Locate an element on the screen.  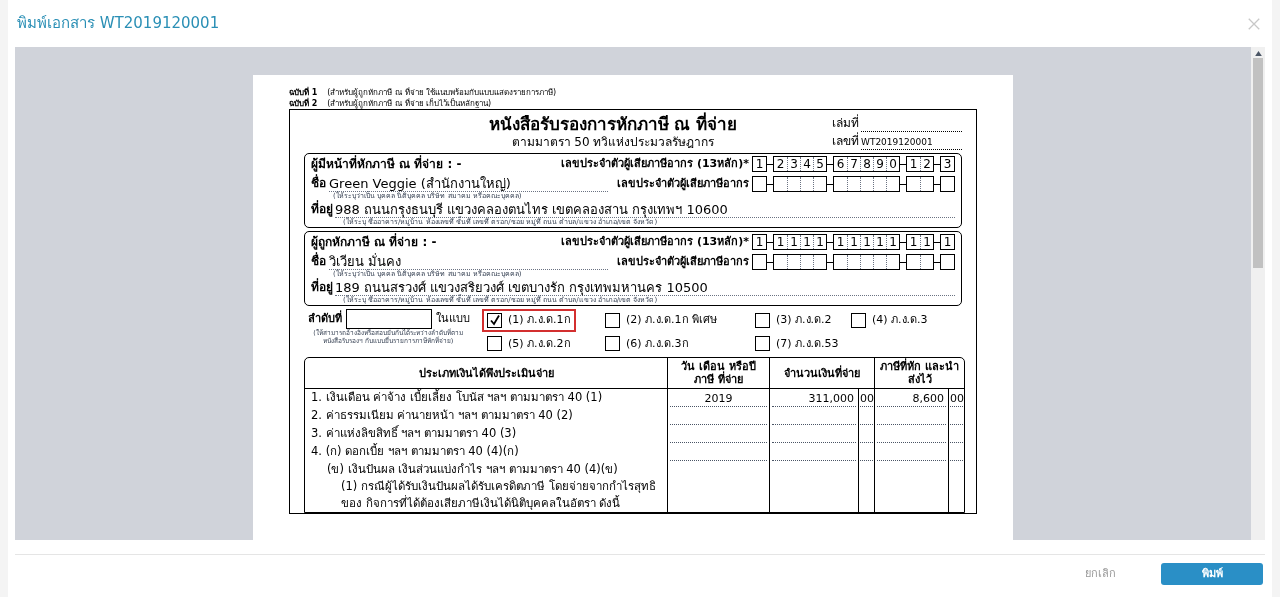
id-digit: 8 is located at coordinates (867, 164).